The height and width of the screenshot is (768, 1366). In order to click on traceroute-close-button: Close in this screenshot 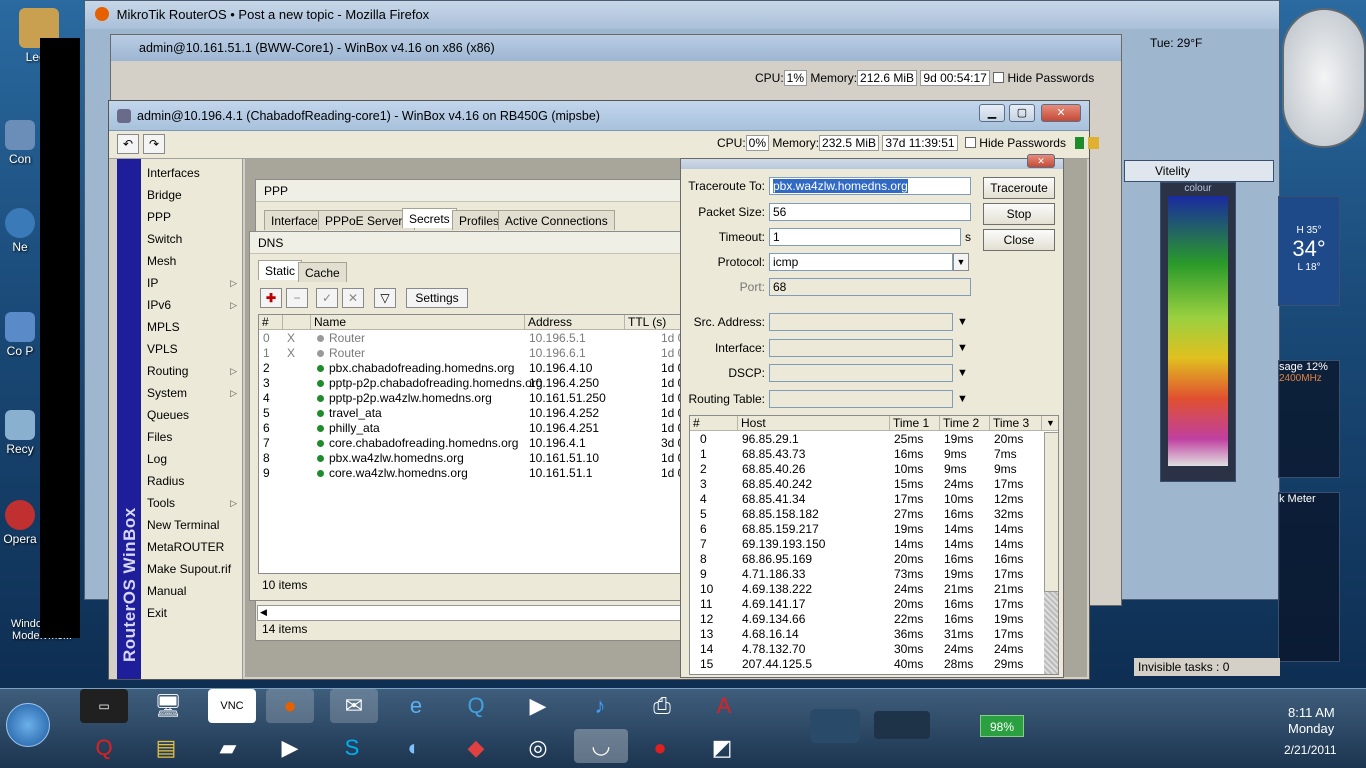, I will do `click(1019, 240)`.